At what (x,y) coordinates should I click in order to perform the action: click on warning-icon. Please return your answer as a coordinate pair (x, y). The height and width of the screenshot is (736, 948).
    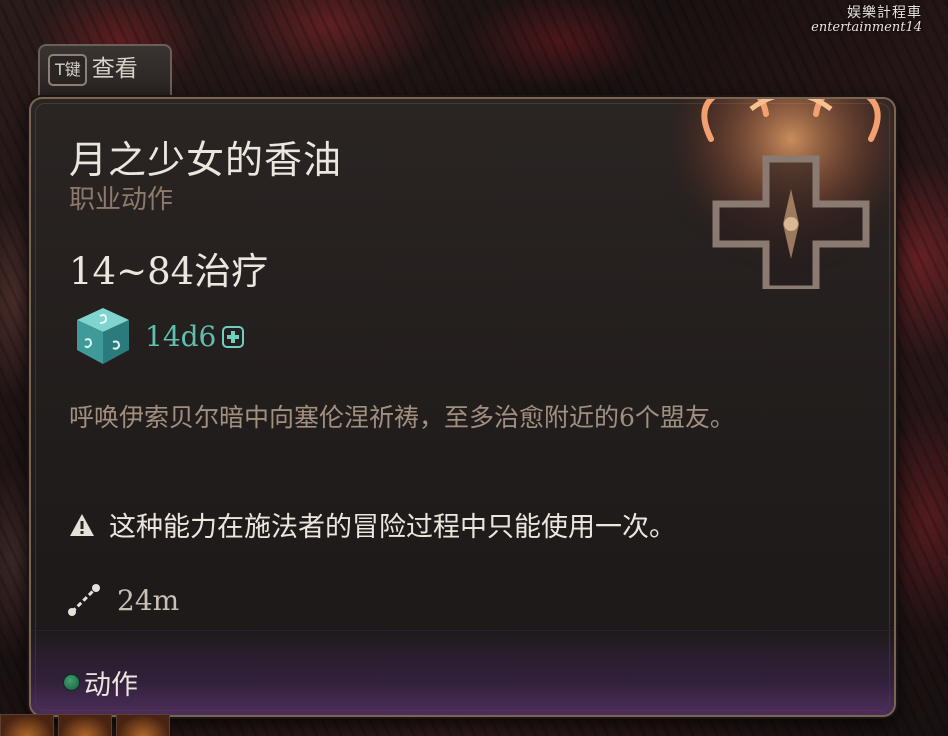
    Looking at the image, I should click on (82, 524).